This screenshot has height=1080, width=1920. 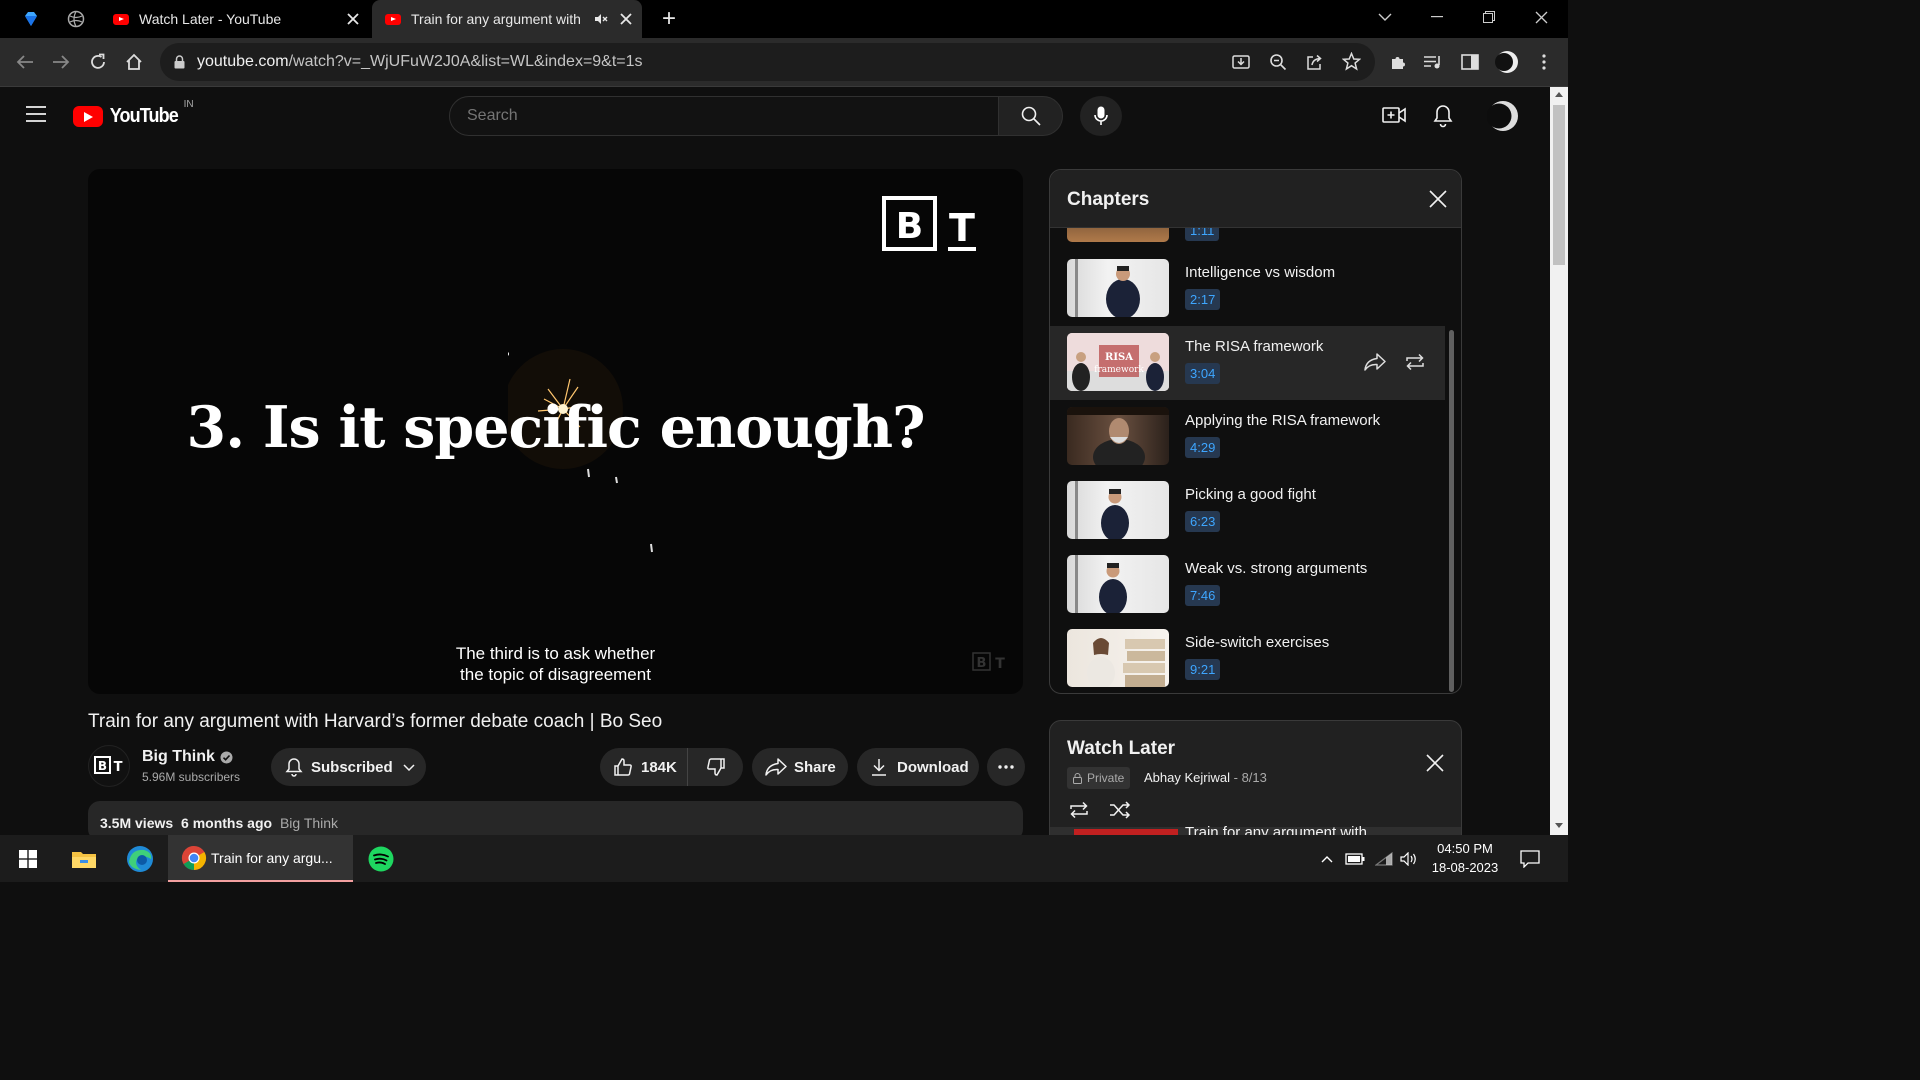 I want to click on windows-start-icon, so click(x=28, y=858).